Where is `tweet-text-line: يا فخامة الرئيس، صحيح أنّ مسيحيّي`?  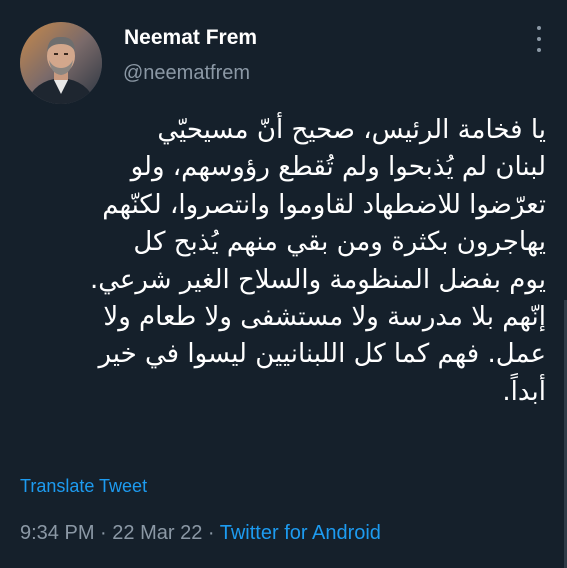
tweet-text-line: يا فخامة الرئيس، صحيح أنّ مسيحيّي is located at coordinates (351, 130).